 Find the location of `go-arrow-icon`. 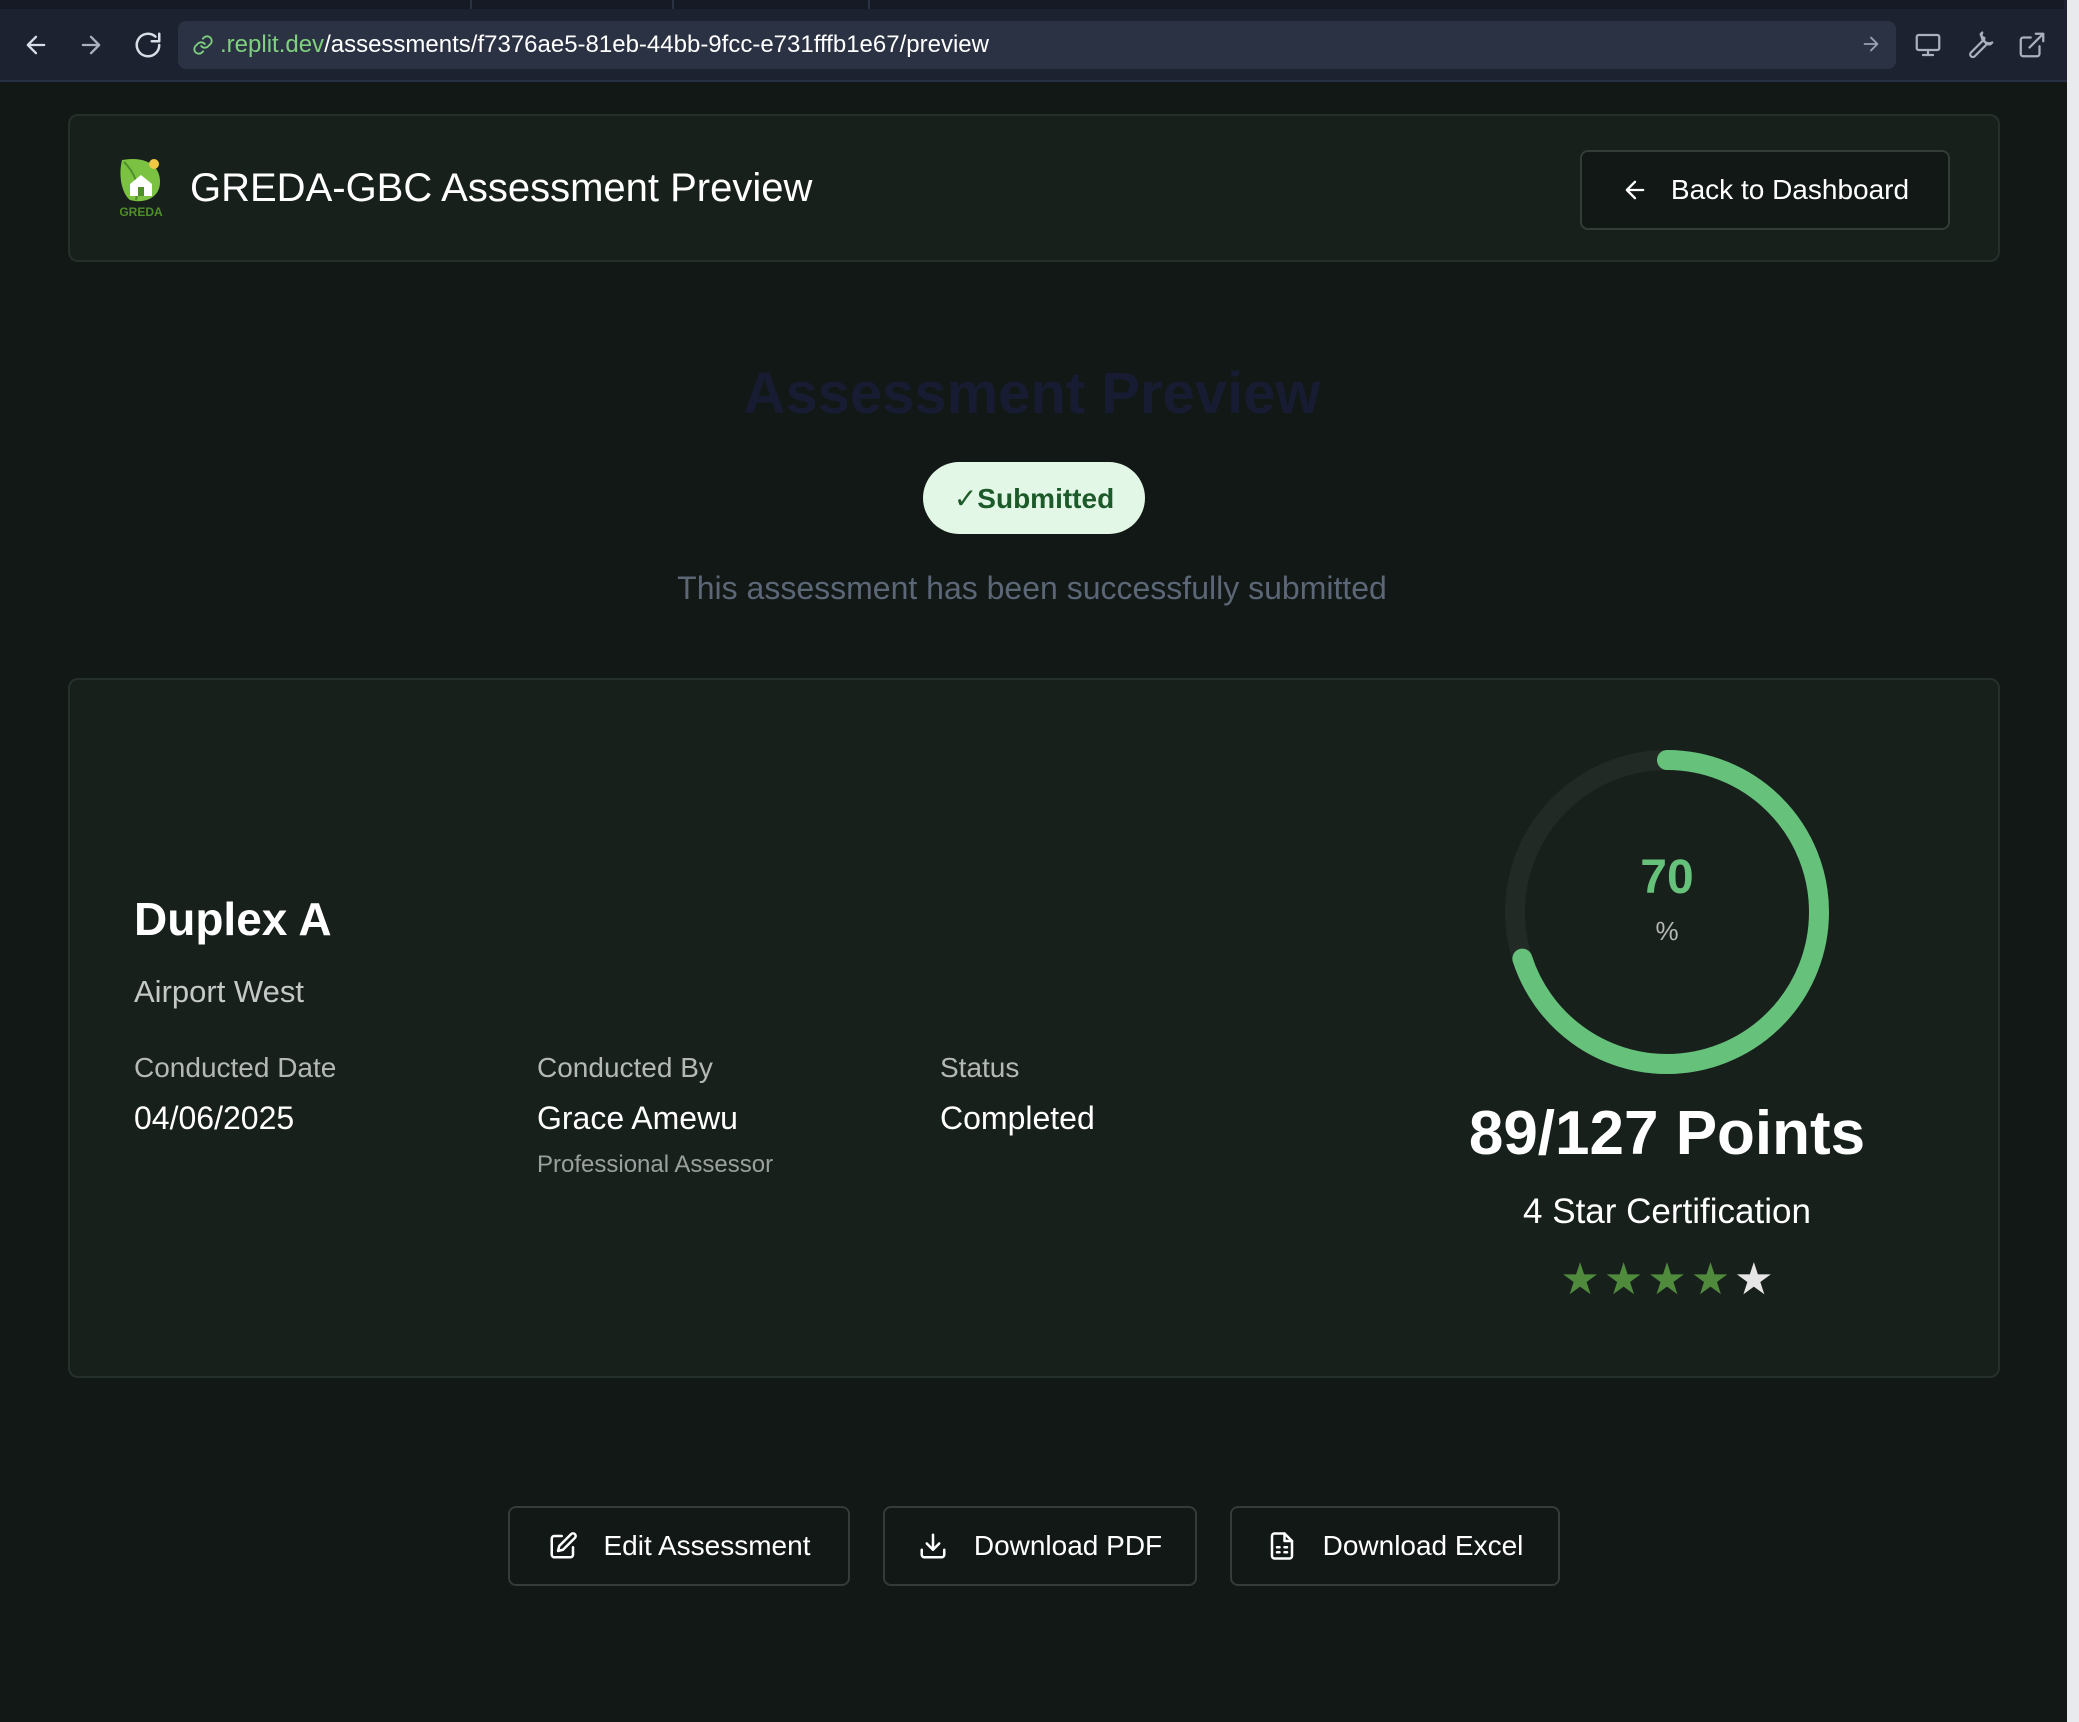

go-arrow-icon is located at coordinates (1871, 44).